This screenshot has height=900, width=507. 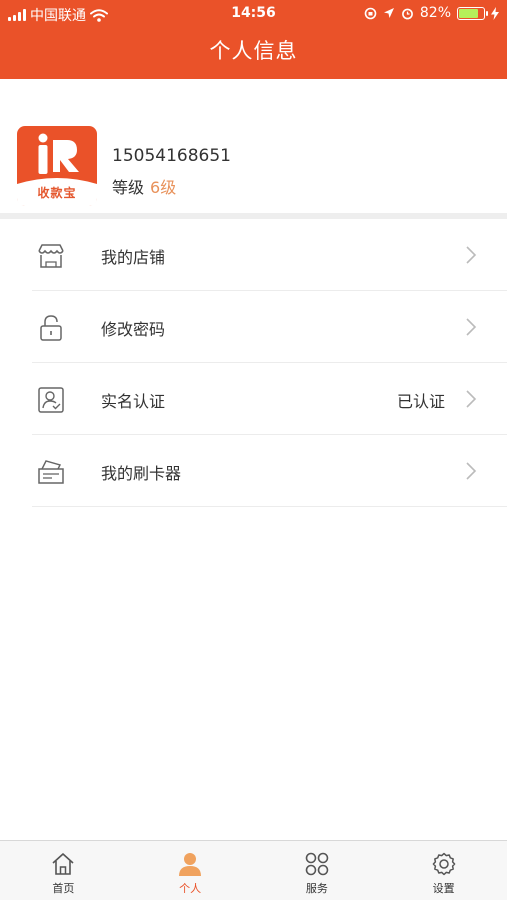 What do you see at coordinates (468, 13) in the screenshot?
I see `battery-fill` at bounding box center [468, 13].